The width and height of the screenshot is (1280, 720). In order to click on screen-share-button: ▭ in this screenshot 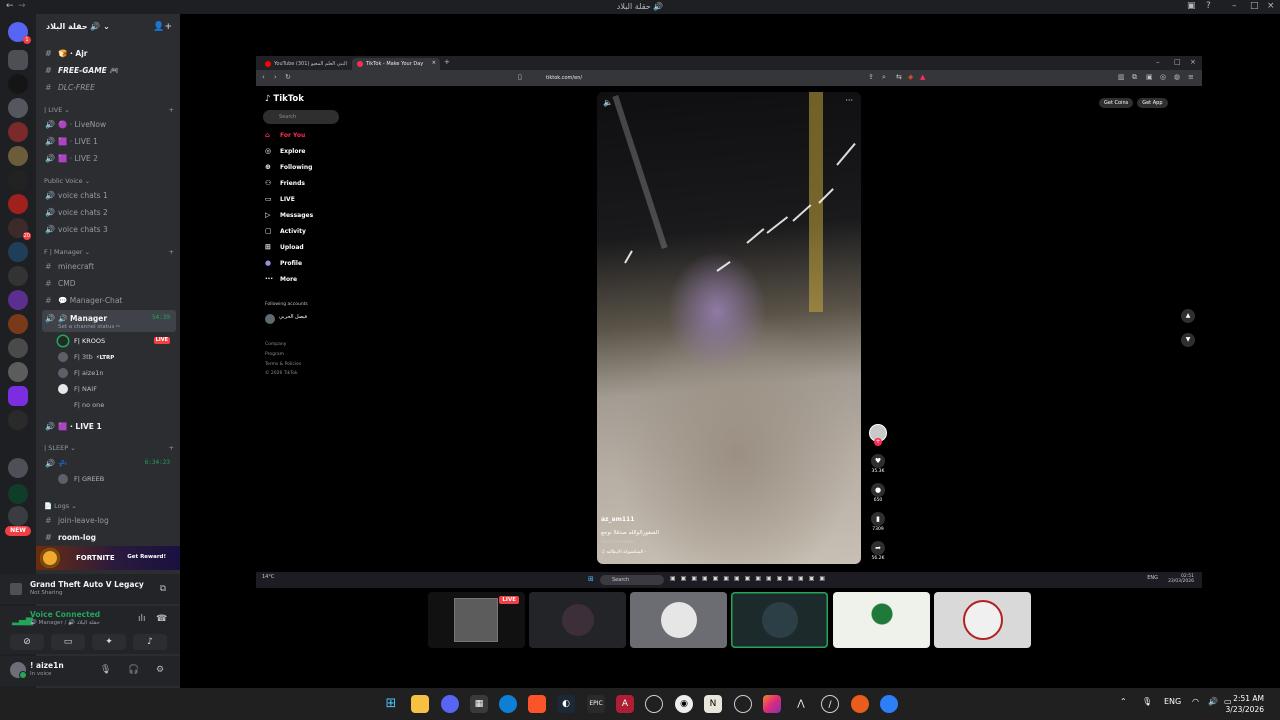, I will do `click(68, 642)`.